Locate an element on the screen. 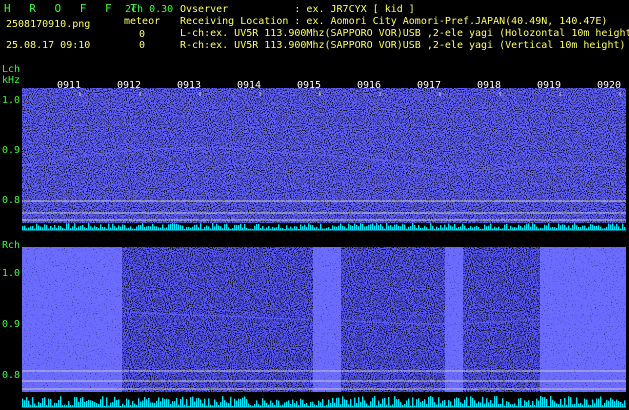 The height and width of the screenshot is (410, 629). time-label-0918: 0918 is located at coordinates (489, 85).